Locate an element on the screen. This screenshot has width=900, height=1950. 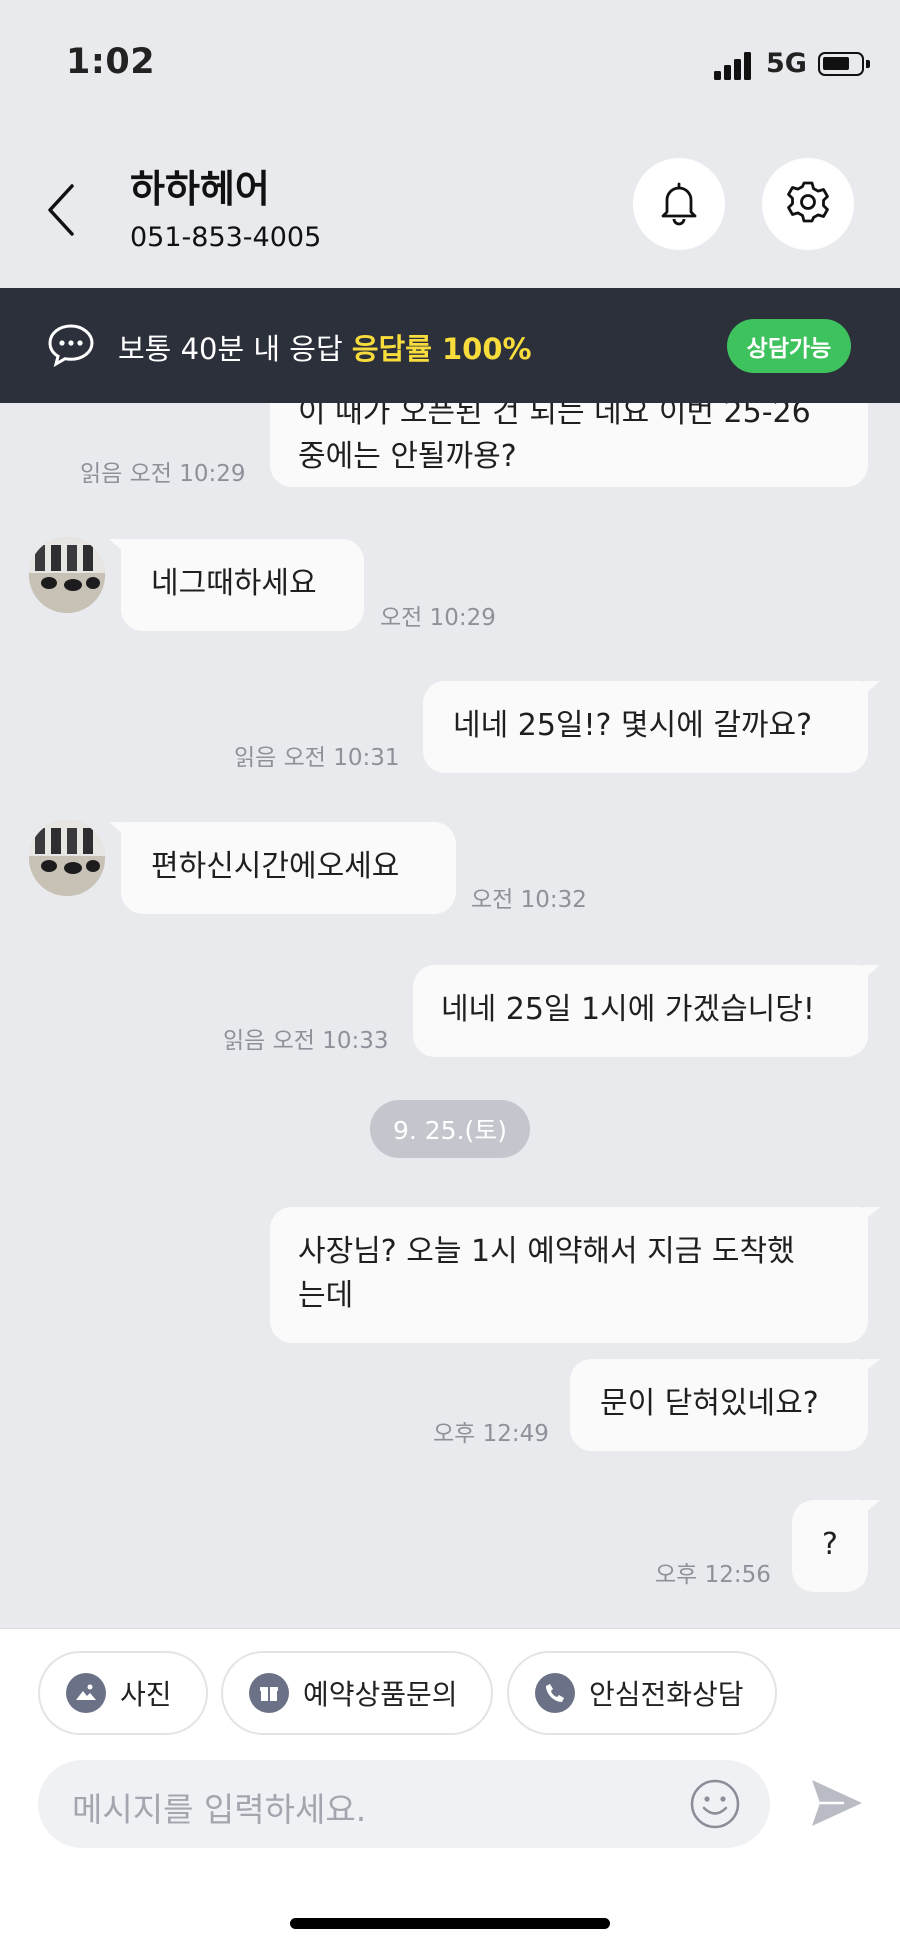
message-bubble-mine: 사장님? 오늘 1시 예약해서 지금 도착했 는데 is located at coordinates (575, 1275).